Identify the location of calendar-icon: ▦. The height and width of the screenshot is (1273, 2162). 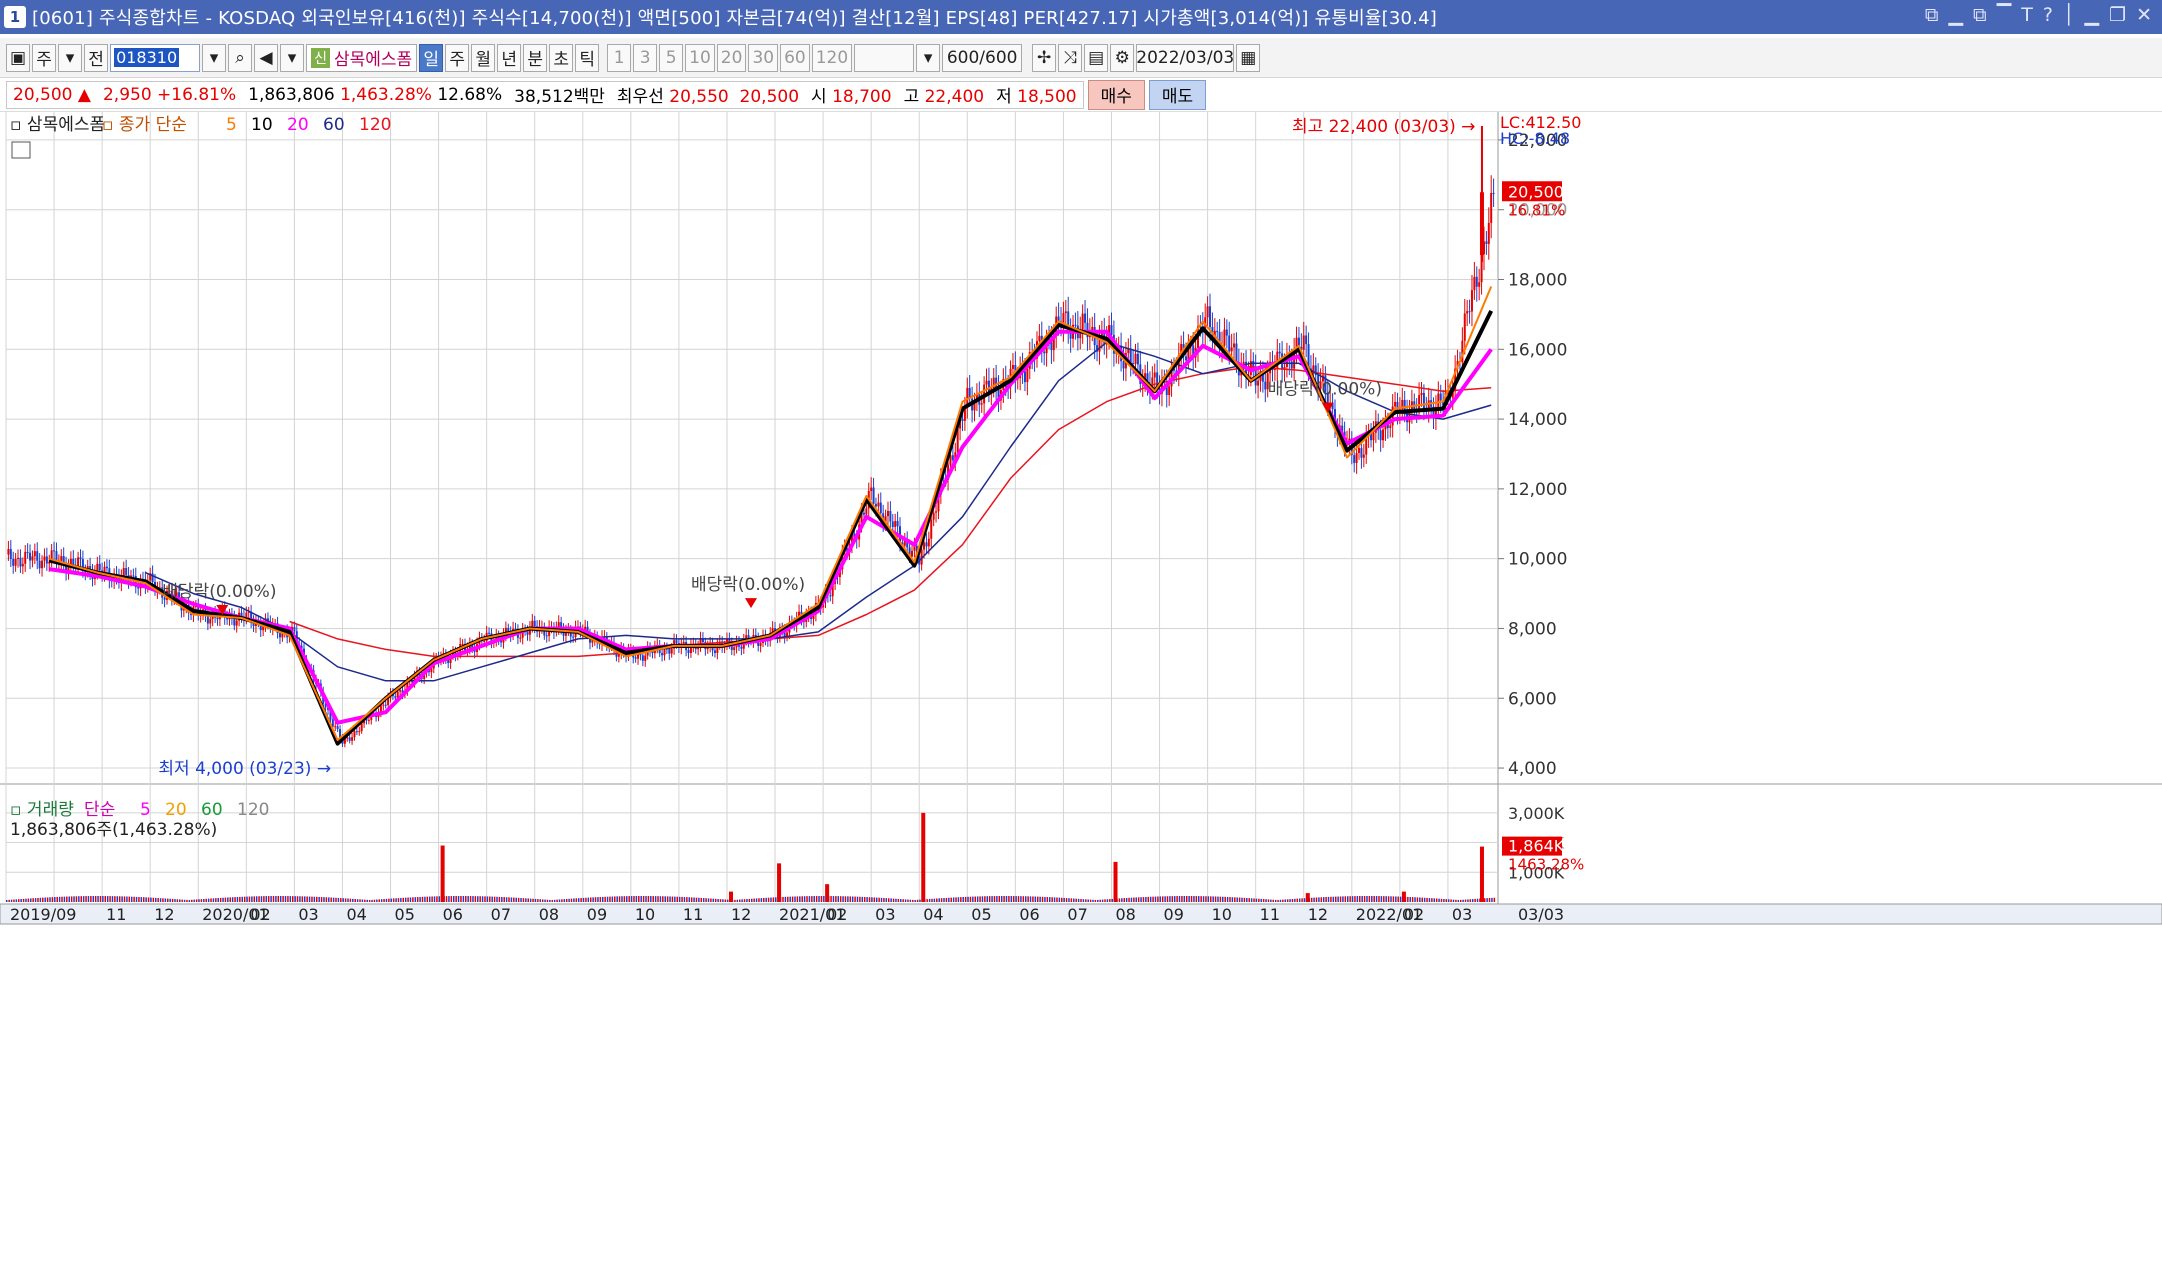
(1248, 57).